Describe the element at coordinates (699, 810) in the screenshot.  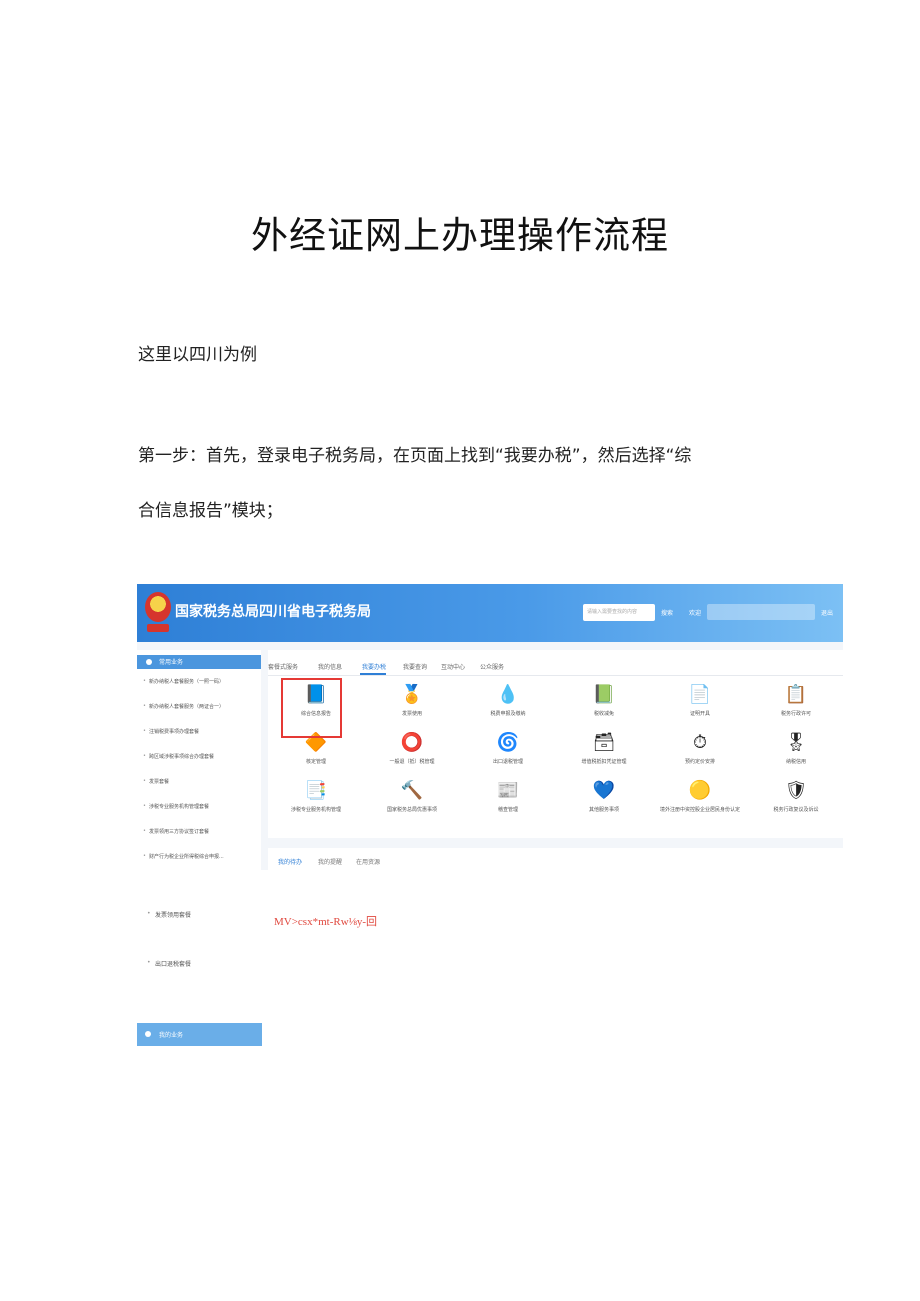
I see `module-label: 境外注册中资控股企业居民身份认定` at that location.